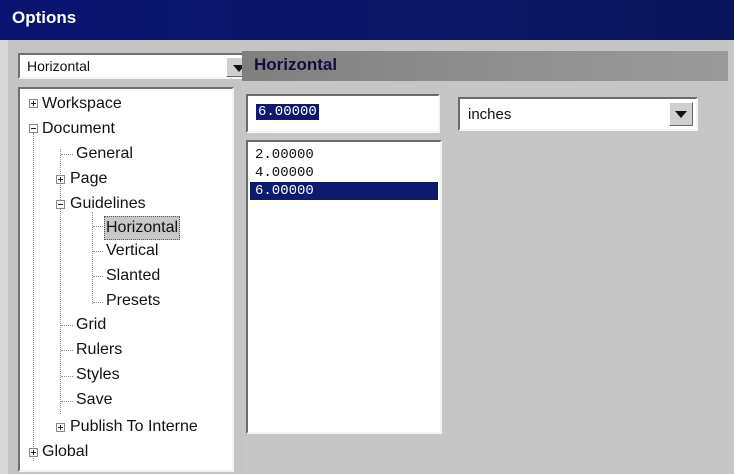 The image size is (734, 474). Describe the element at coordinates (88, 179) in the screenshot. I see `tree-item-page: Page` at that location.